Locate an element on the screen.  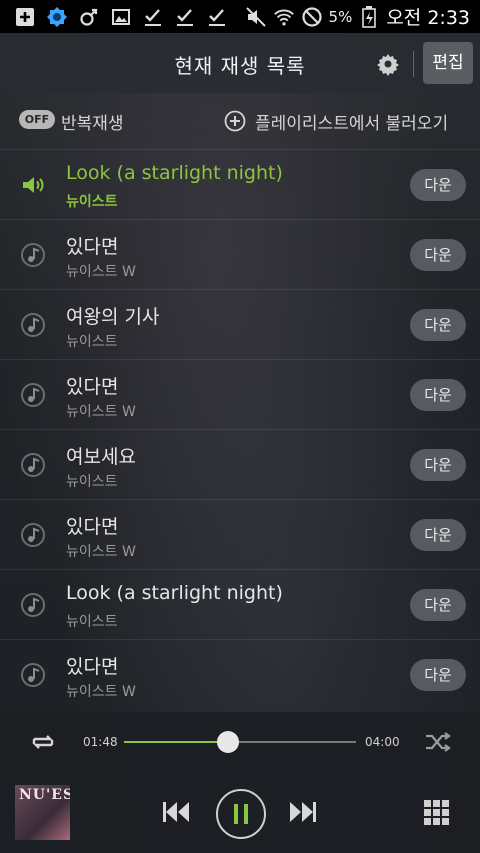
page-title: 현재 재생 목록 is located at coordinates (240, 66).